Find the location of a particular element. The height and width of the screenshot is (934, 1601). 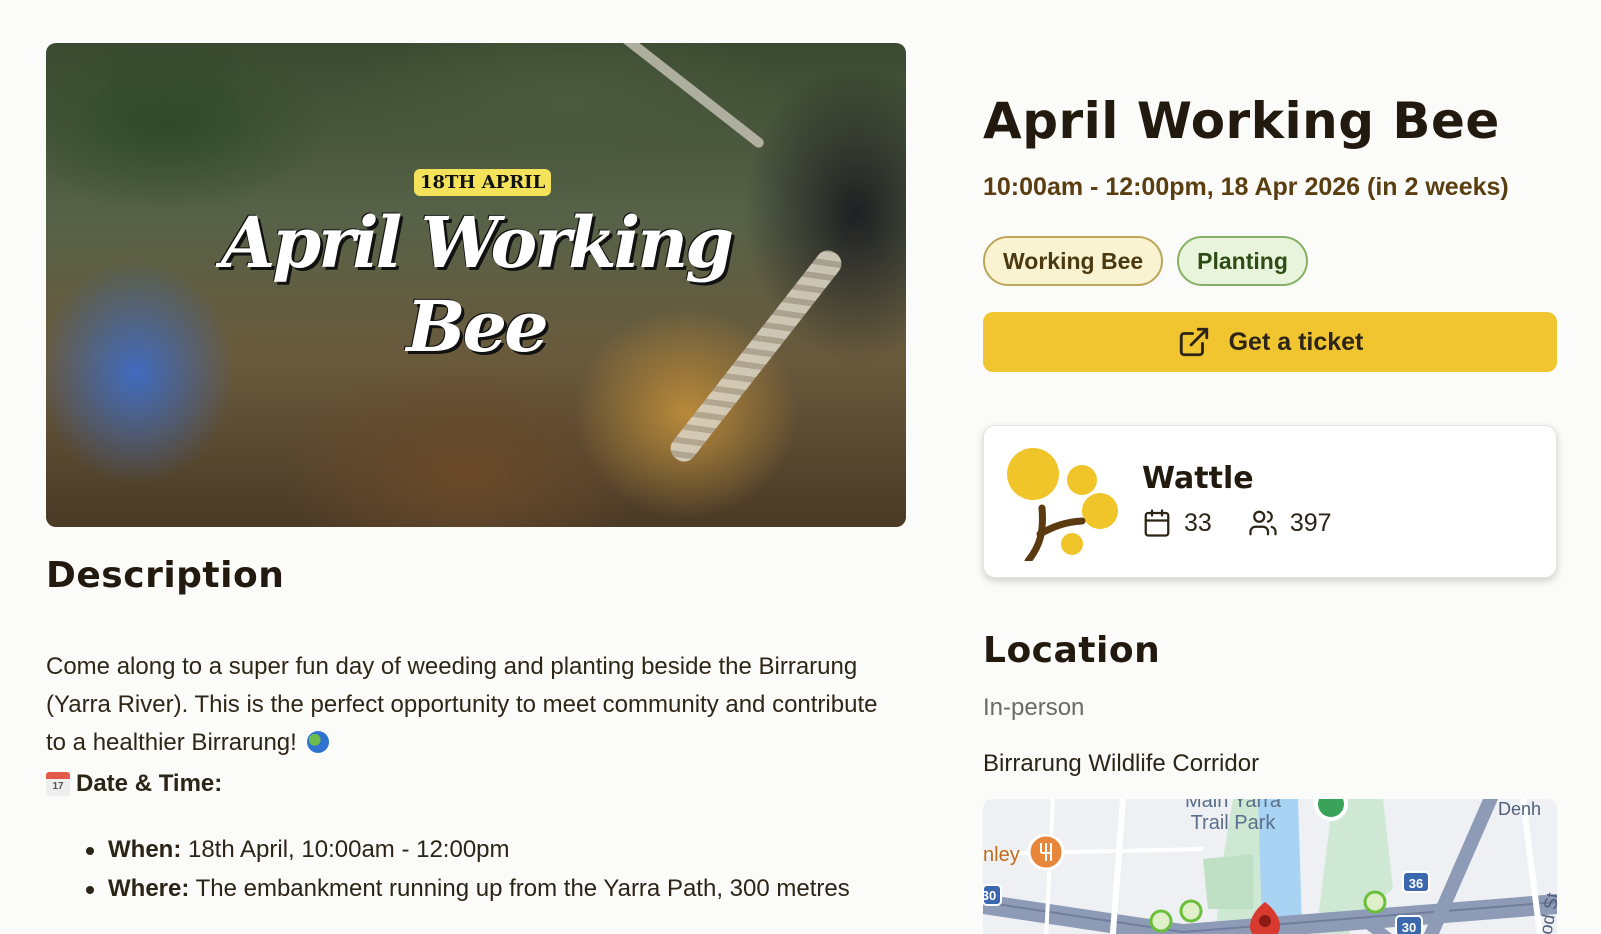

organizer-card: Wattle 33 397 is located at coordinates (1270, 501).